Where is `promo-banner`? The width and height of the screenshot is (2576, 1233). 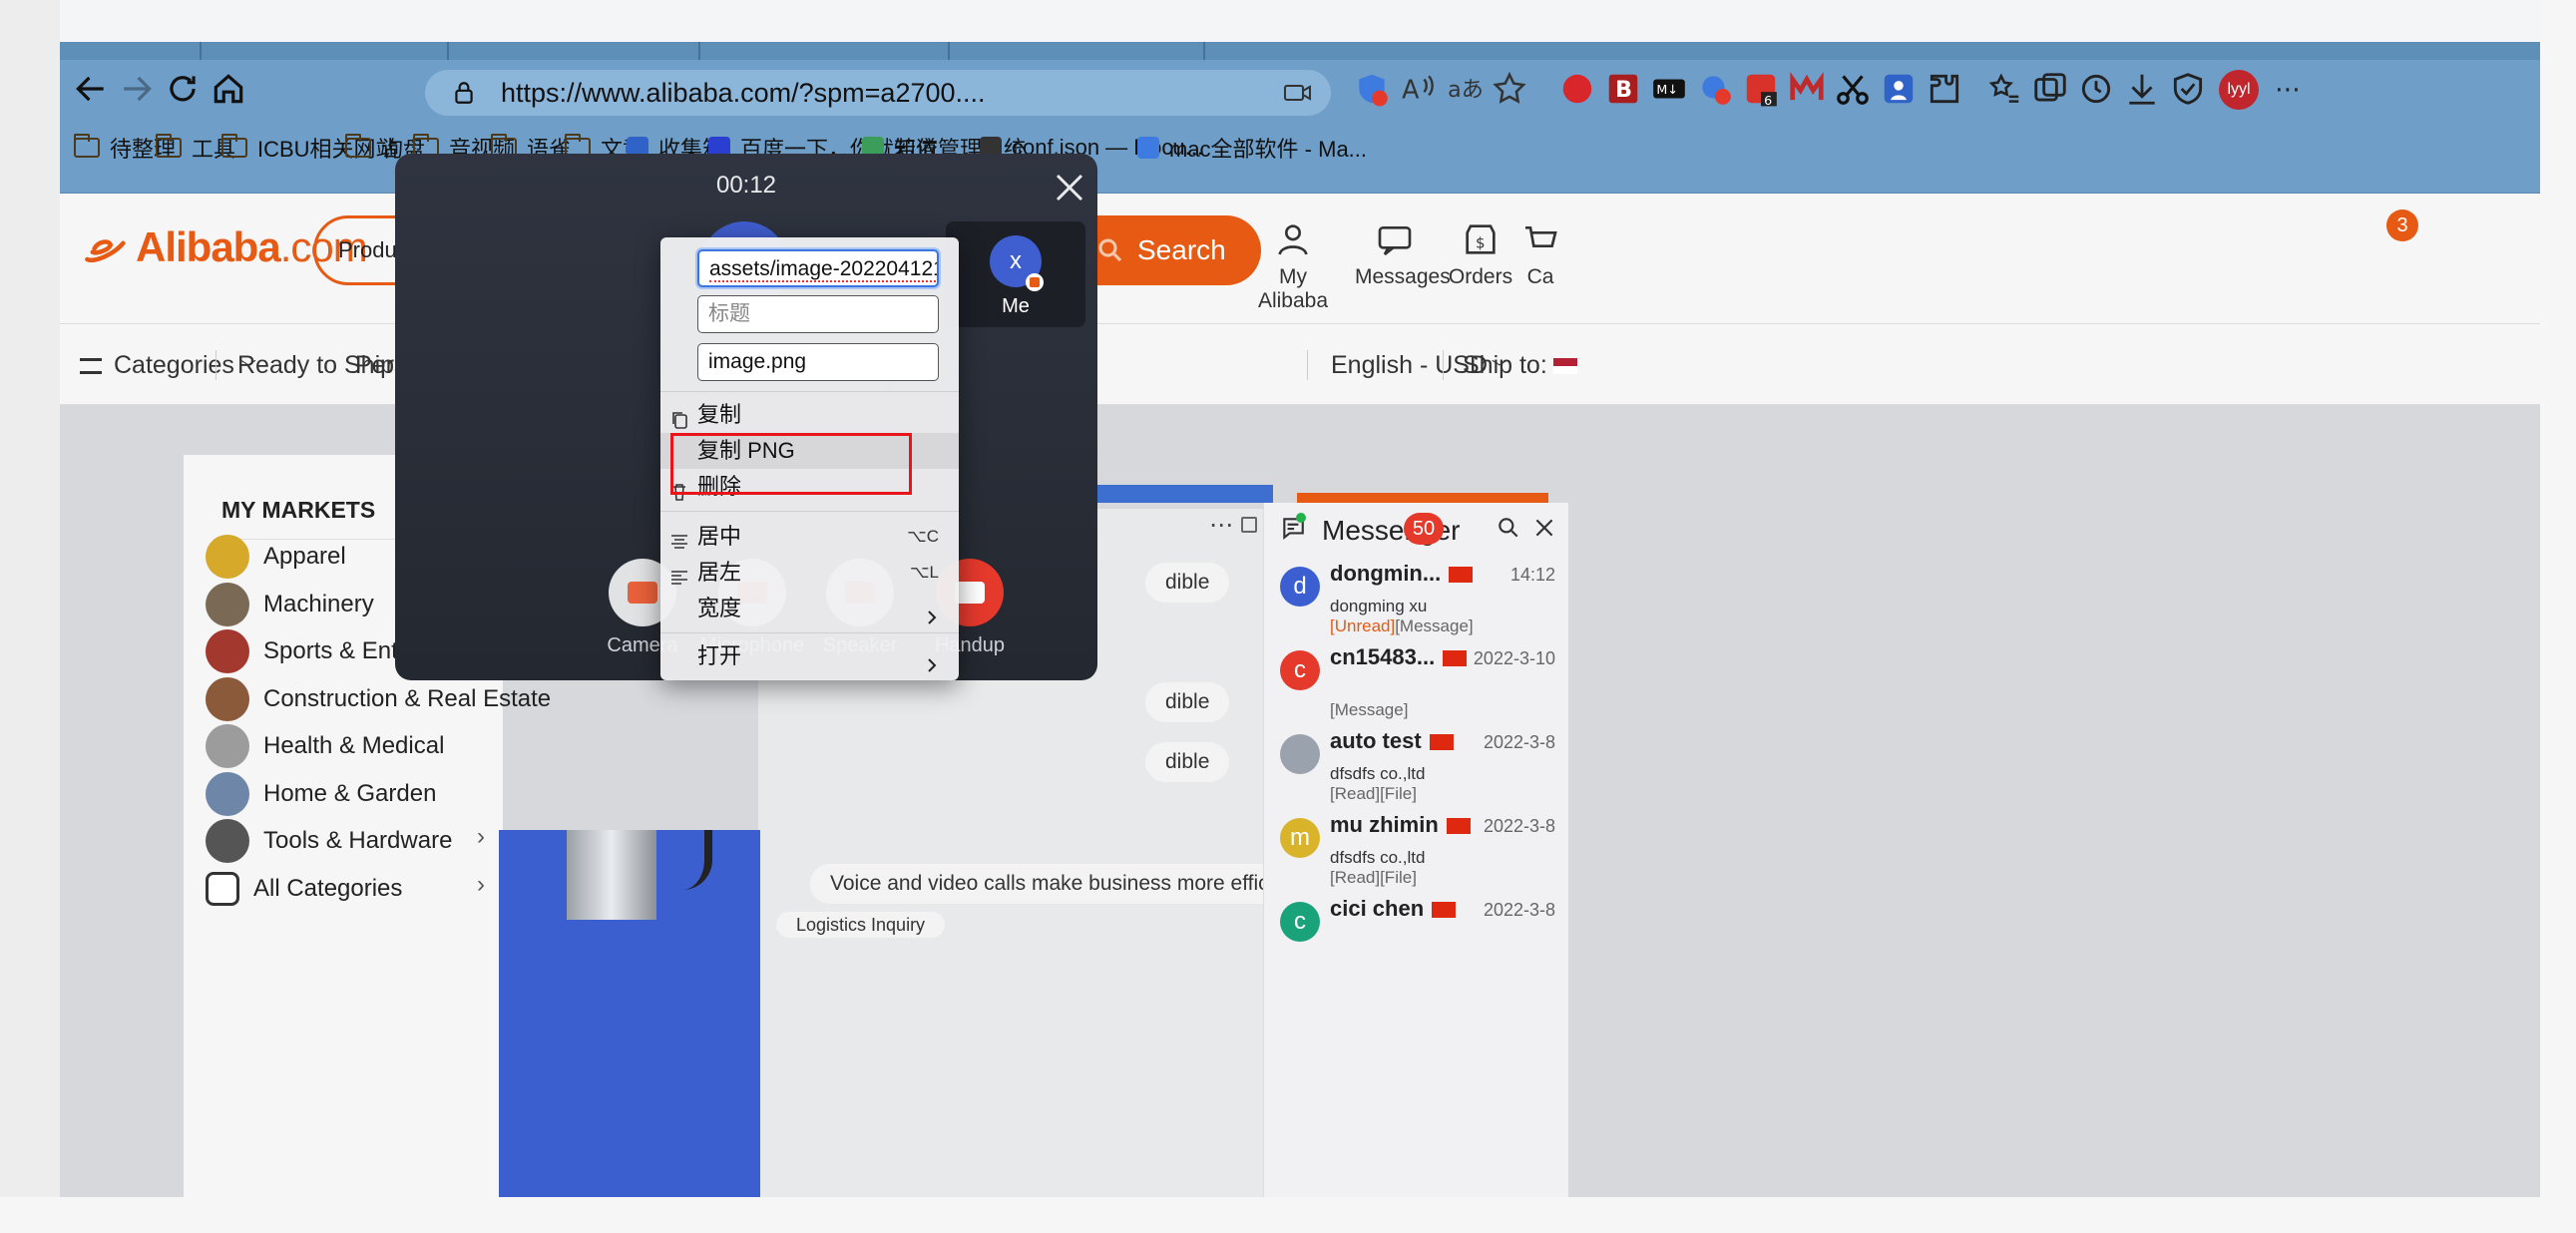 promo-banner is located at coordinates (1175, 494).